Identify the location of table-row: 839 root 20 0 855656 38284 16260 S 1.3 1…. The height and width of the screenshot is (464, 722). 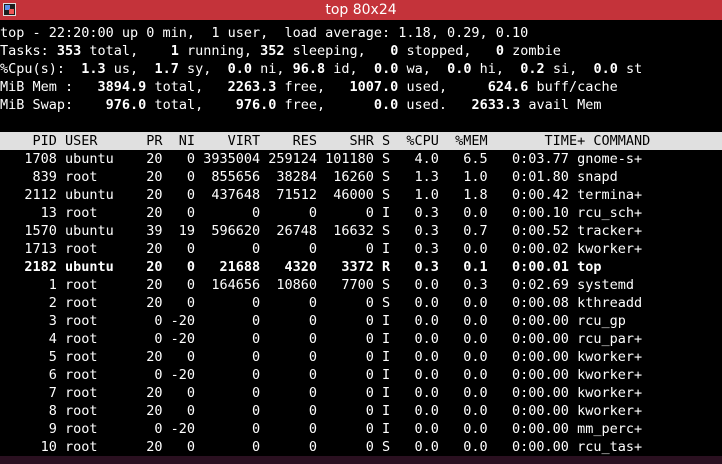
(309, 177).